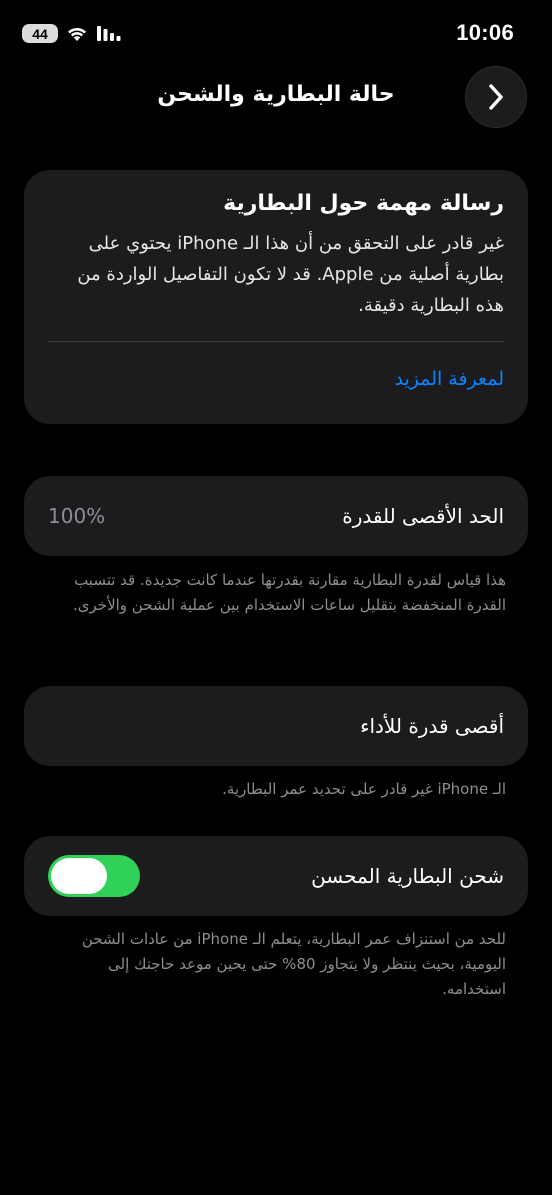 Image resolution: width=552 pixels, height=1195 pixels. What do you see at coordinates (79, 876) in the screenshot?
I see `toggle-knob` at bounding box center [79, 876].